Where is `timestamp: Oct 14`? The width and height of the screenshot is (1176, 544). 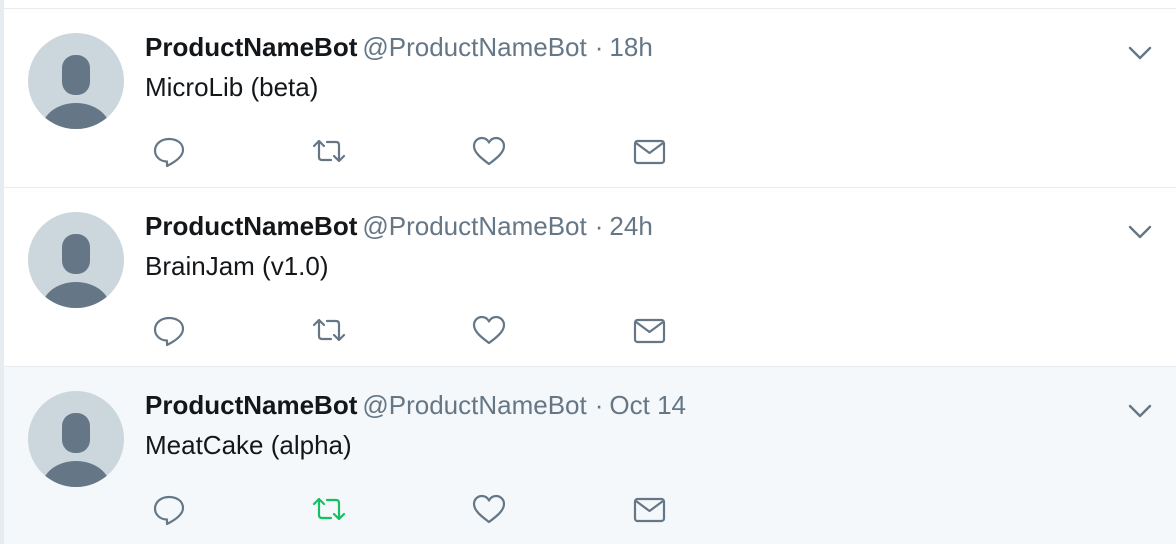
timestamp: Oct 14 is located at coordinates (647, 405).